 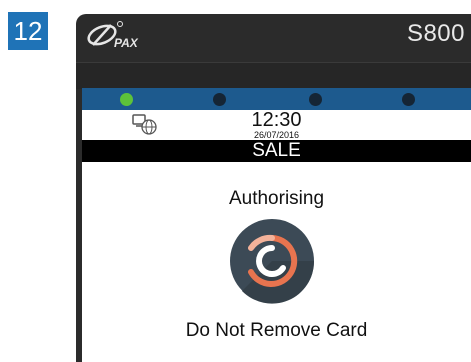 I want to click on clock-date: 26/07/2016, so click(x=276, y=135).